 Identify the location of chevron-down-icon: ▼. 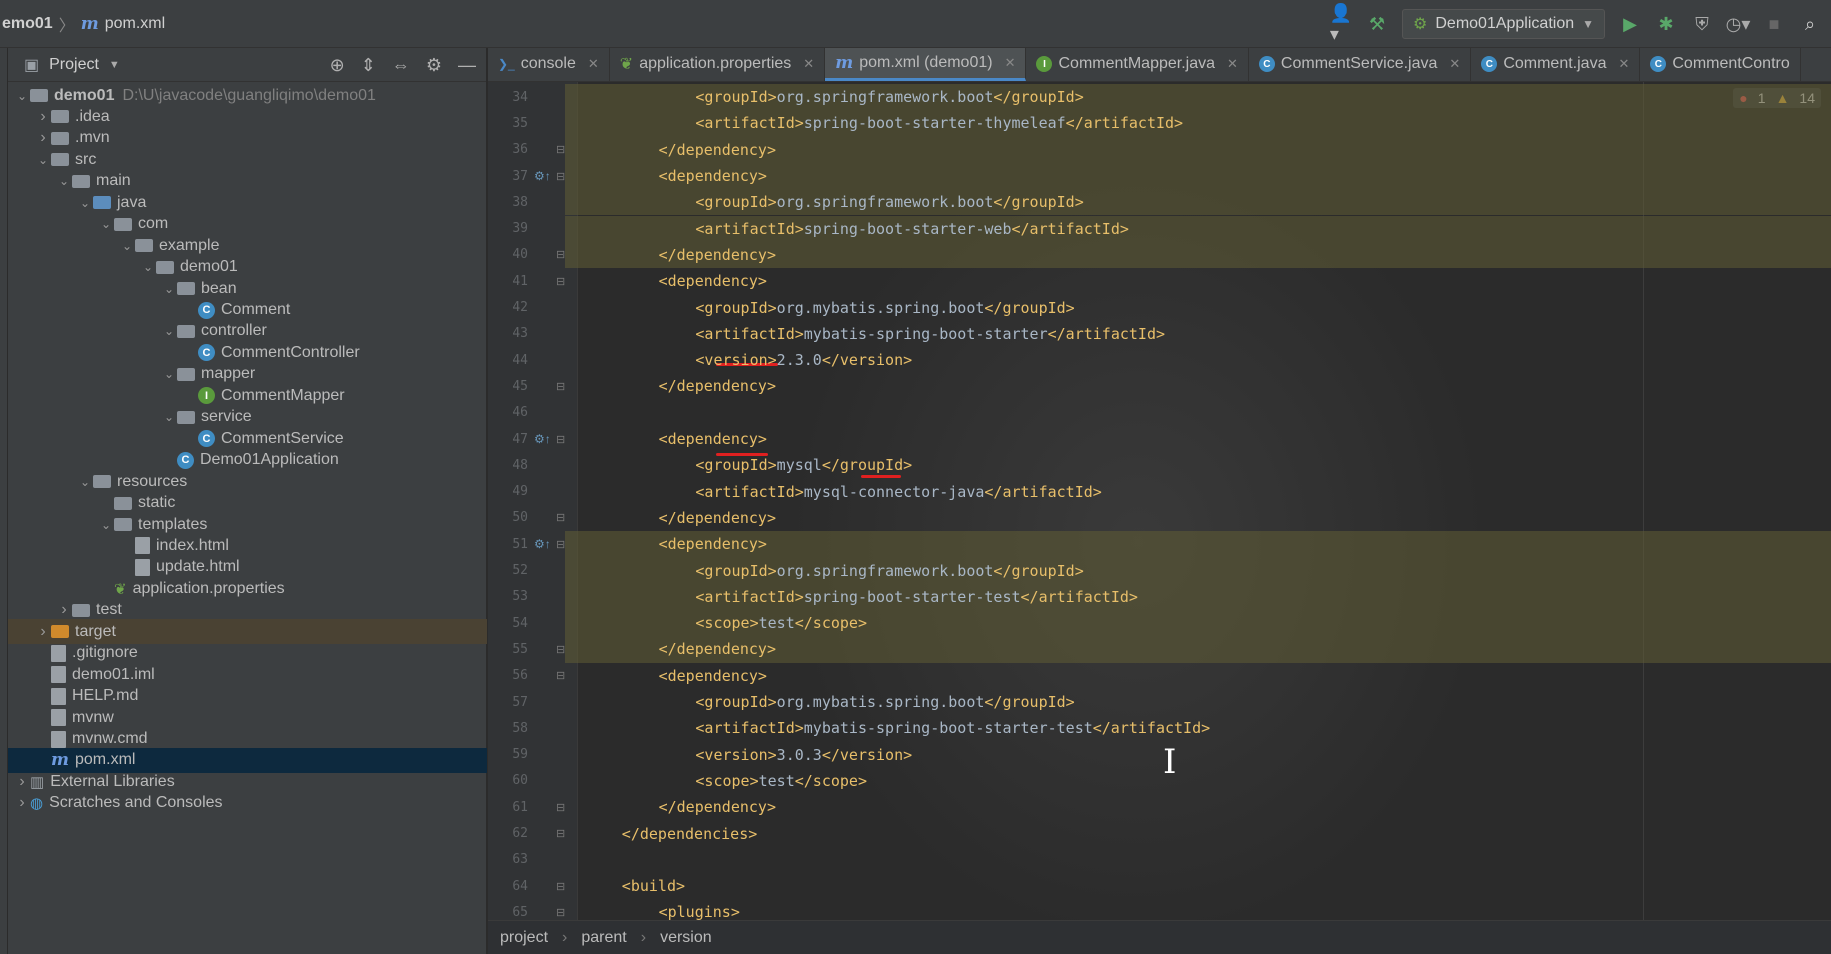
(114, 65).